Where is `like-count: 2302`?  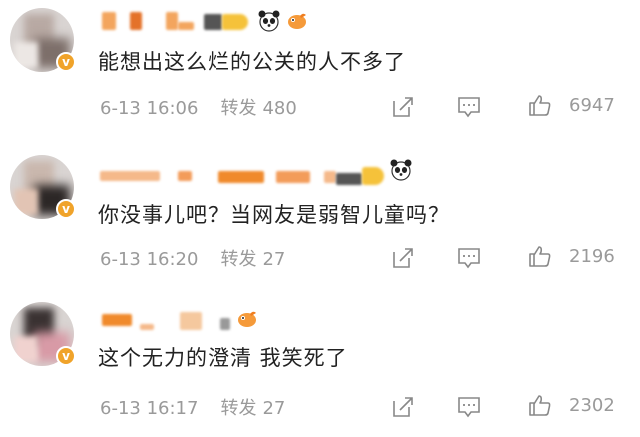 like-count: 2302 is located at coordinates (592, 405).